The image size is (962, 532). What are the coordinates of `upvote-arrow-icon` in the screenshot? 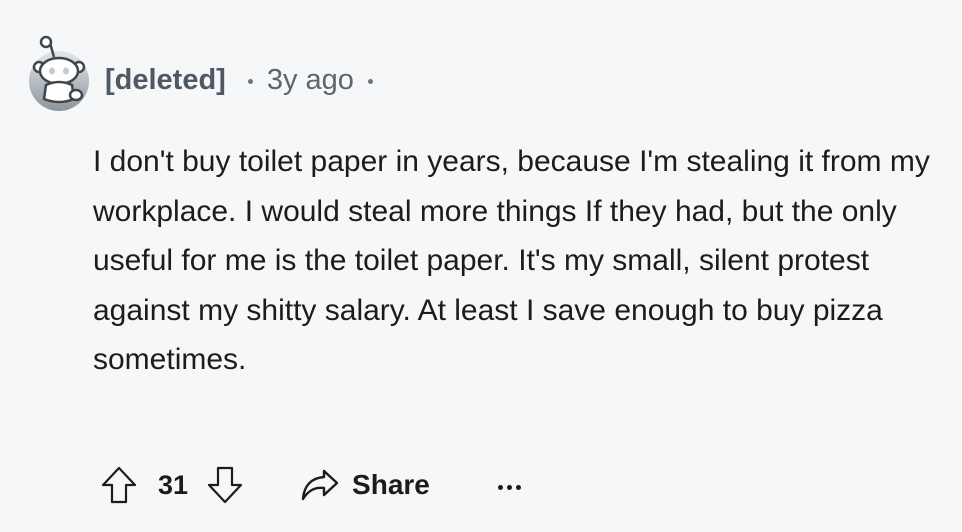 It's located at (119, 485).